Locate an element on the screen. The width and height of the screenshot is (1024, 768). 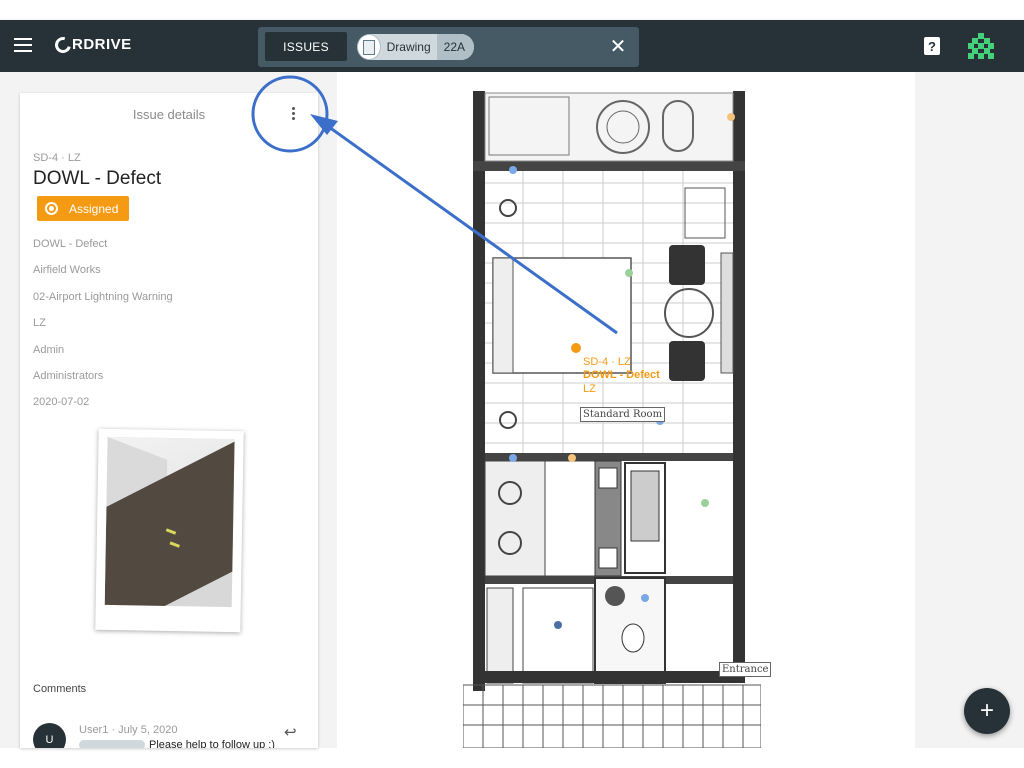
issue-pin is located at coordinates (576, 348).